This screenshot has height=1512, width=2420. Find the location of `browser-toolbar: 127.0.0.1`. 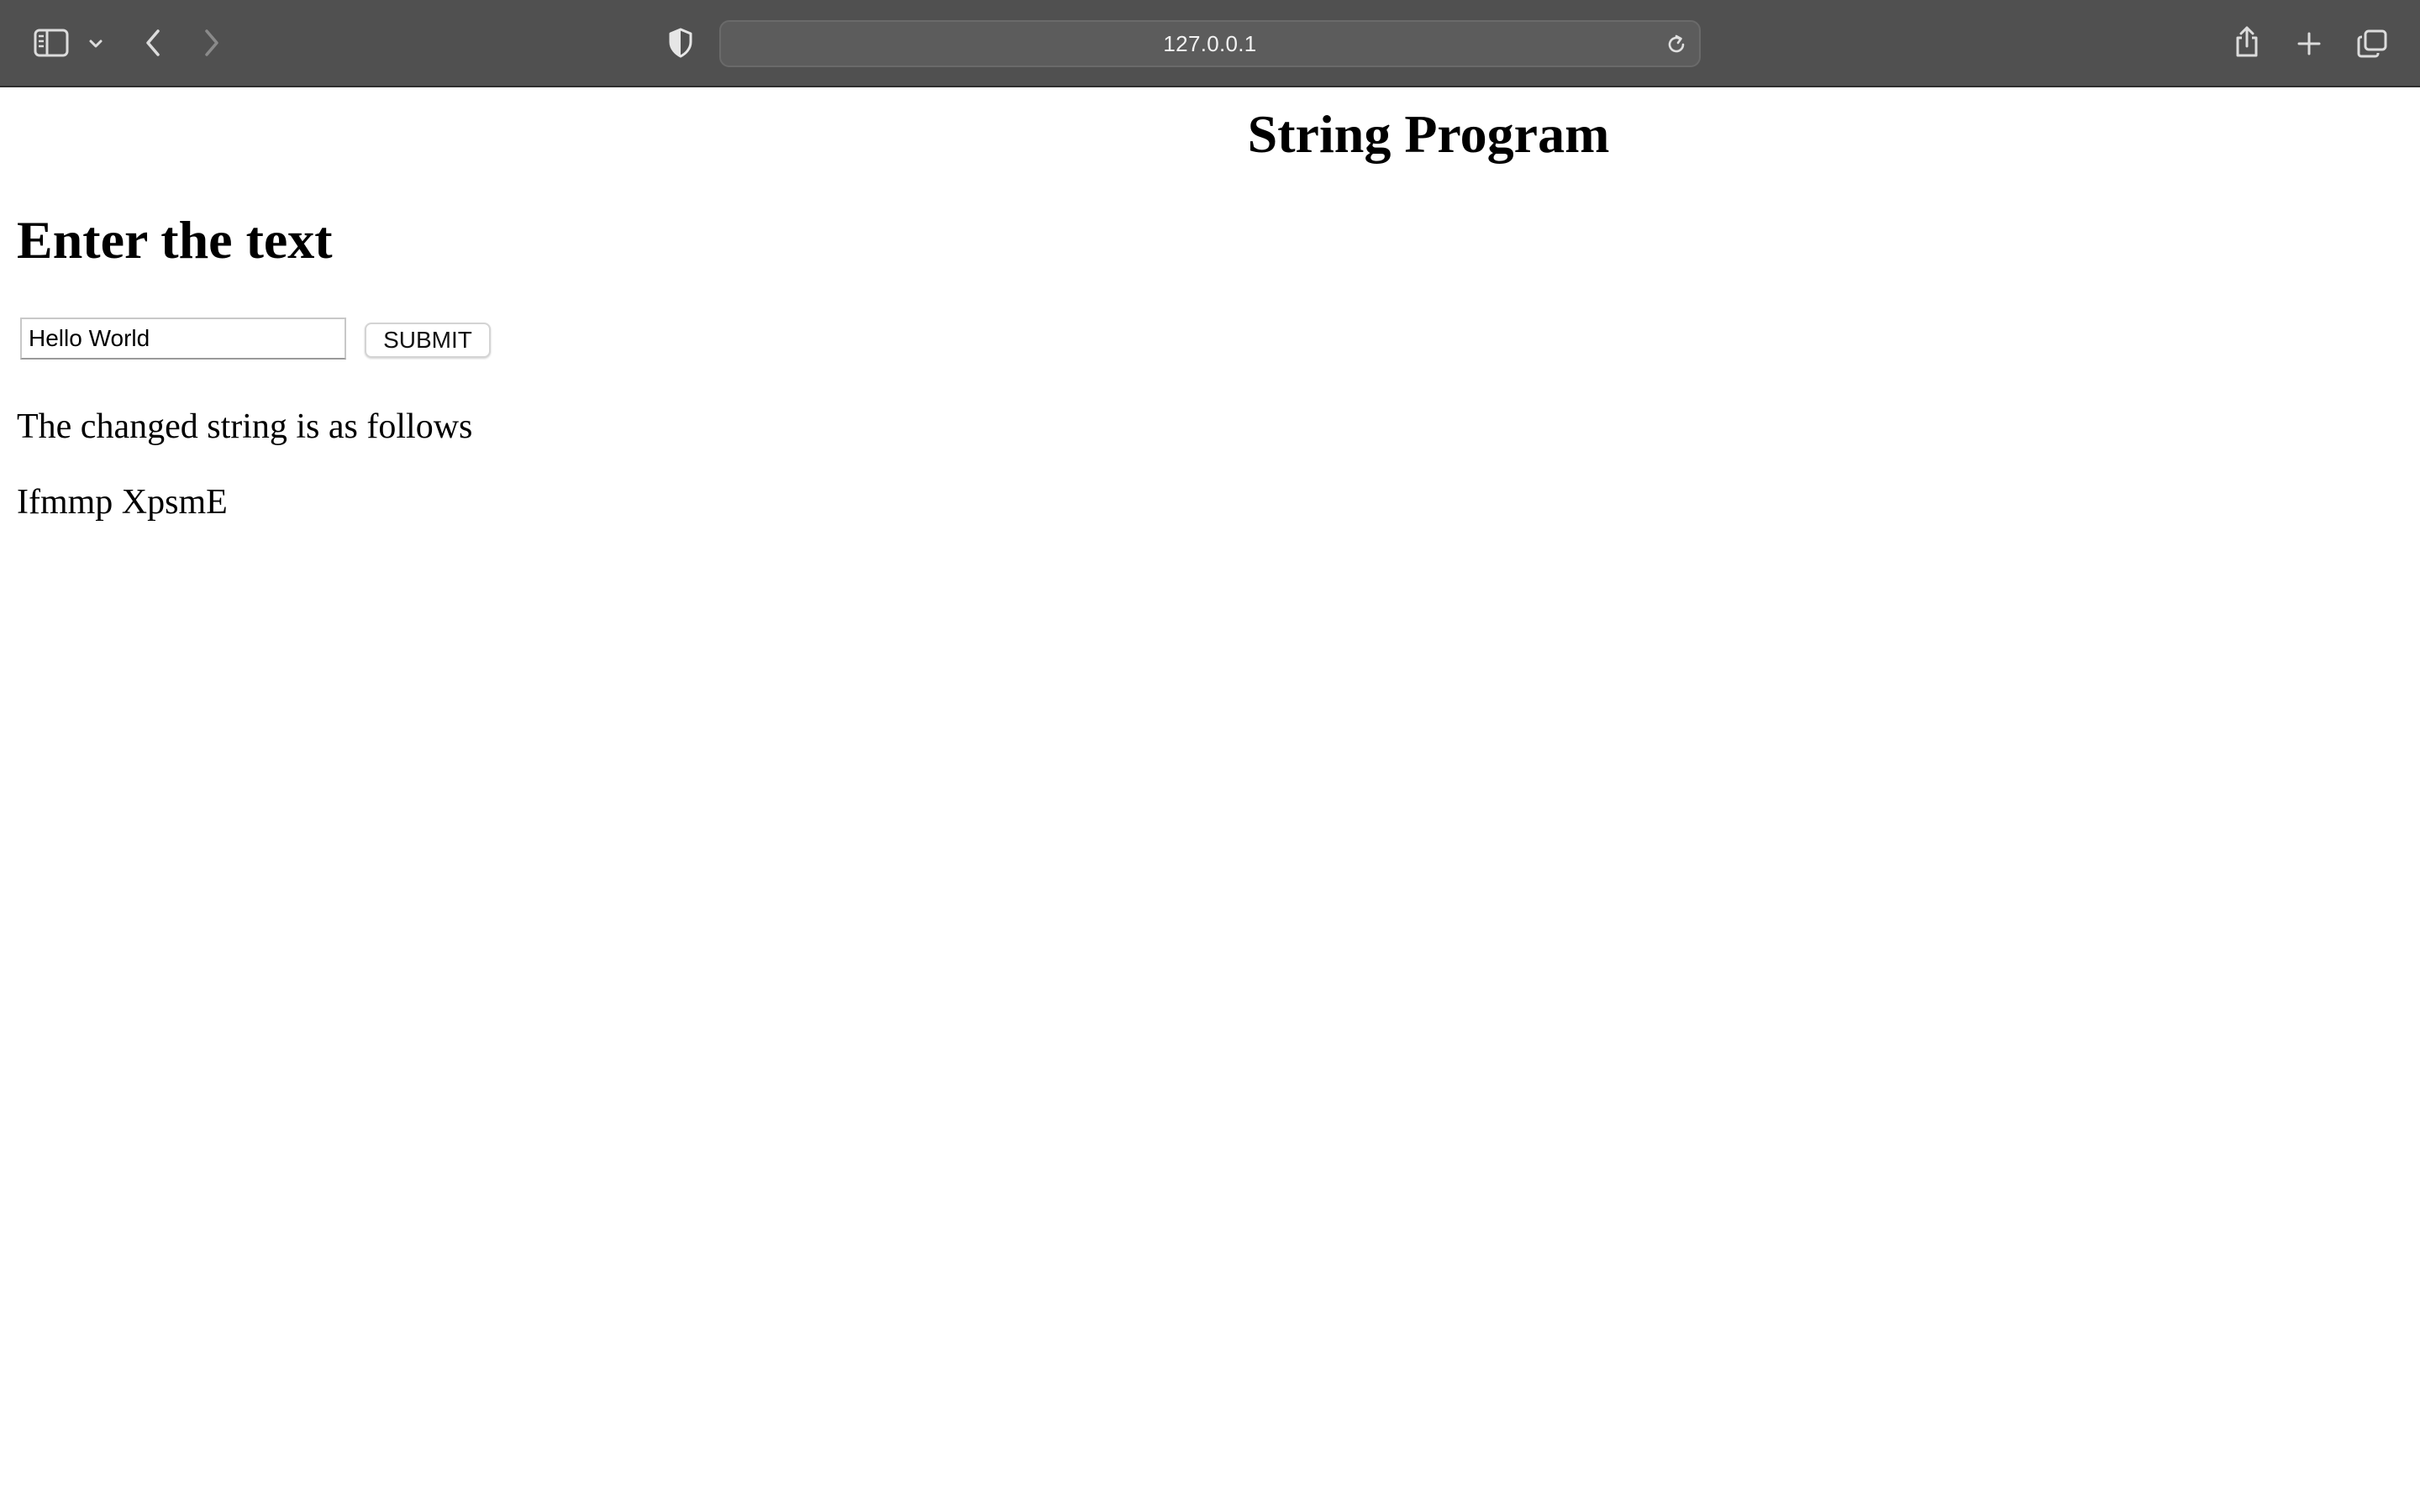

browser-toolbar: 127.0.0.1 is located at coordinates (1210, 43).